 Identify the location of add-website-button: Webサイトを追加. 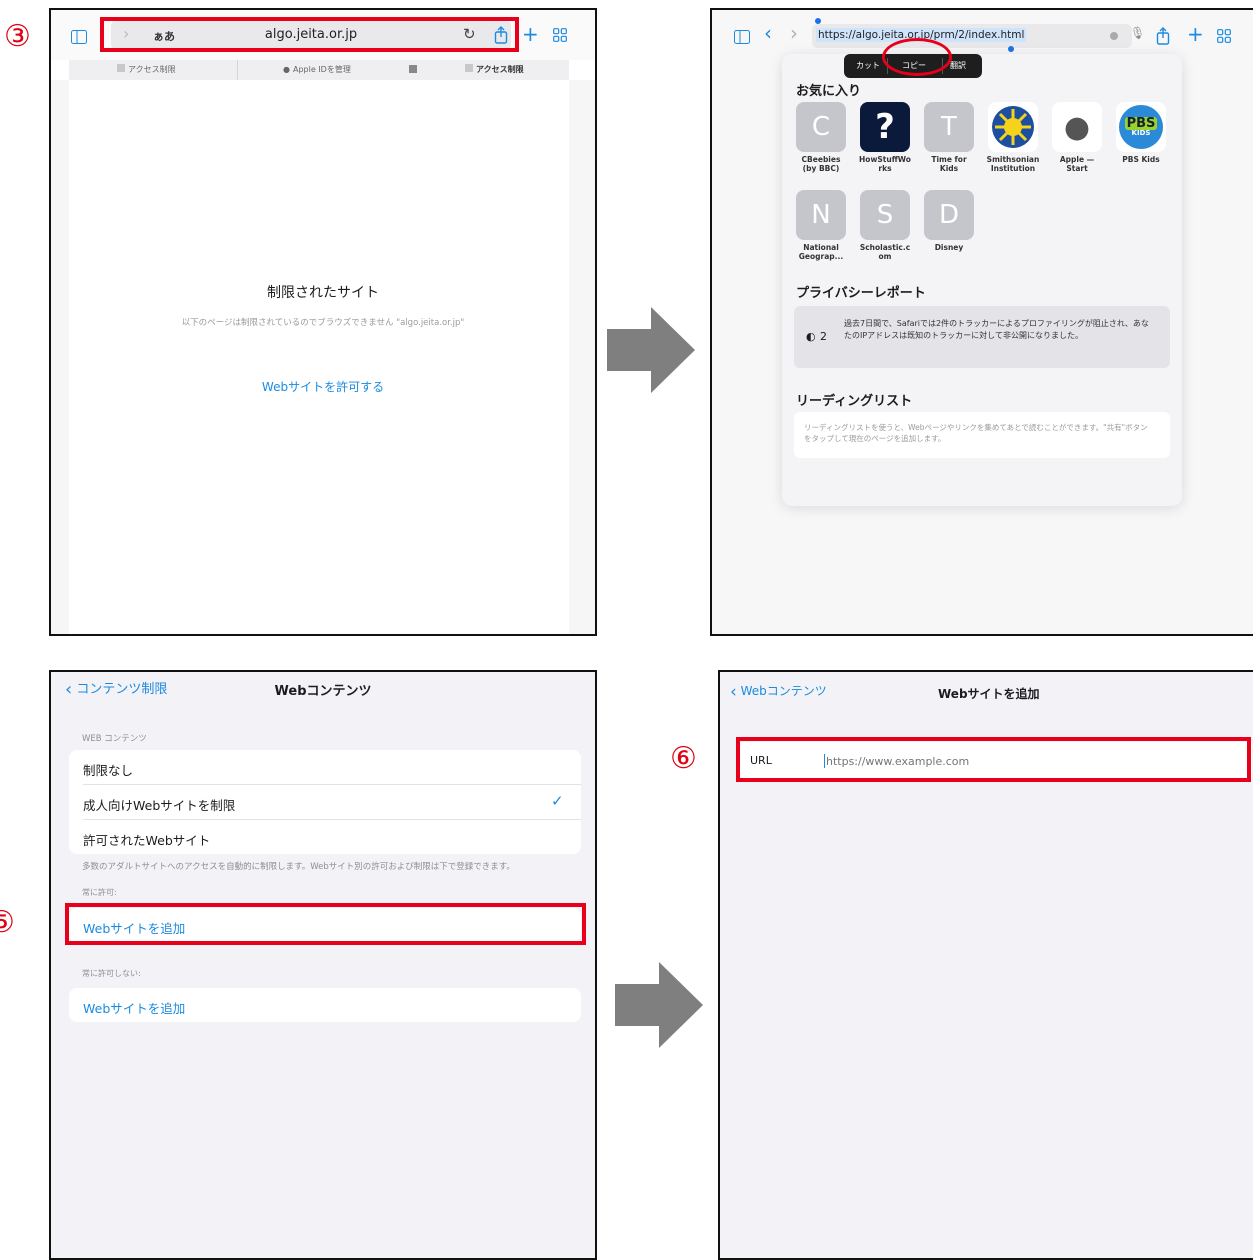
(134, 1007).